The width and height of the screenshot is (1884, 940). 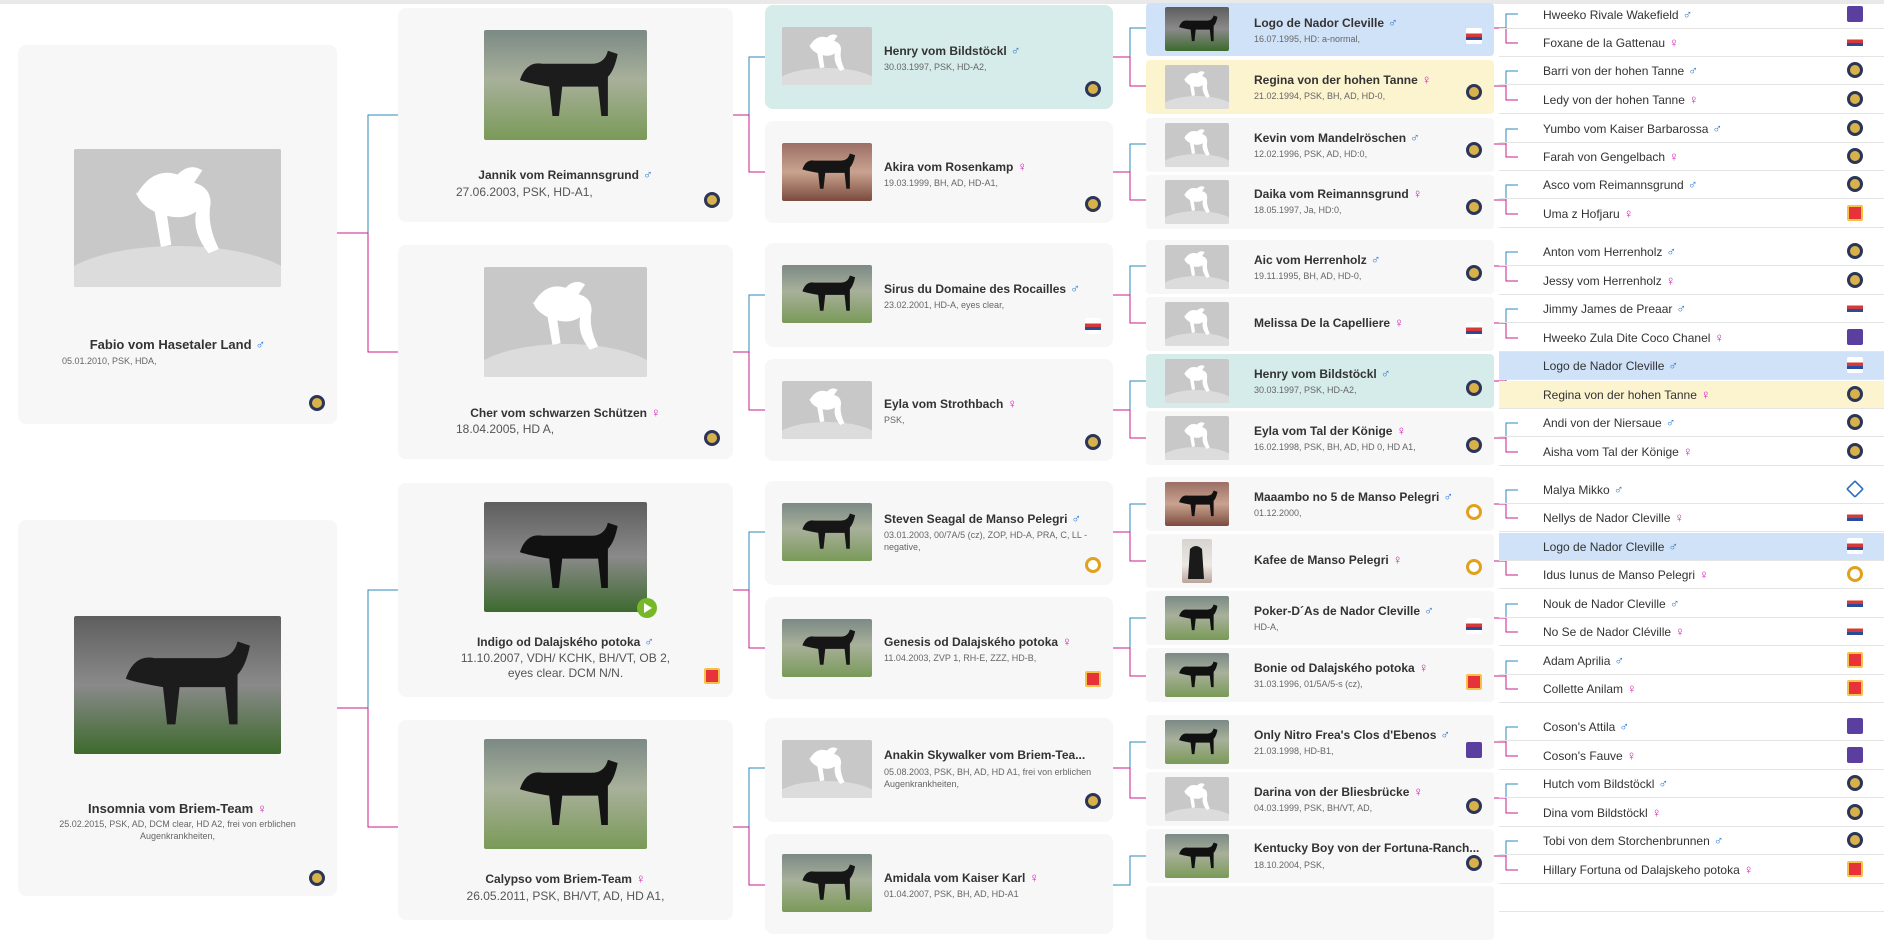 What do you see at coordinates (1581, 214) in the screenshot?
I see `dog-name: Uma z Hofjaru` at bounding box center [1581, 214].